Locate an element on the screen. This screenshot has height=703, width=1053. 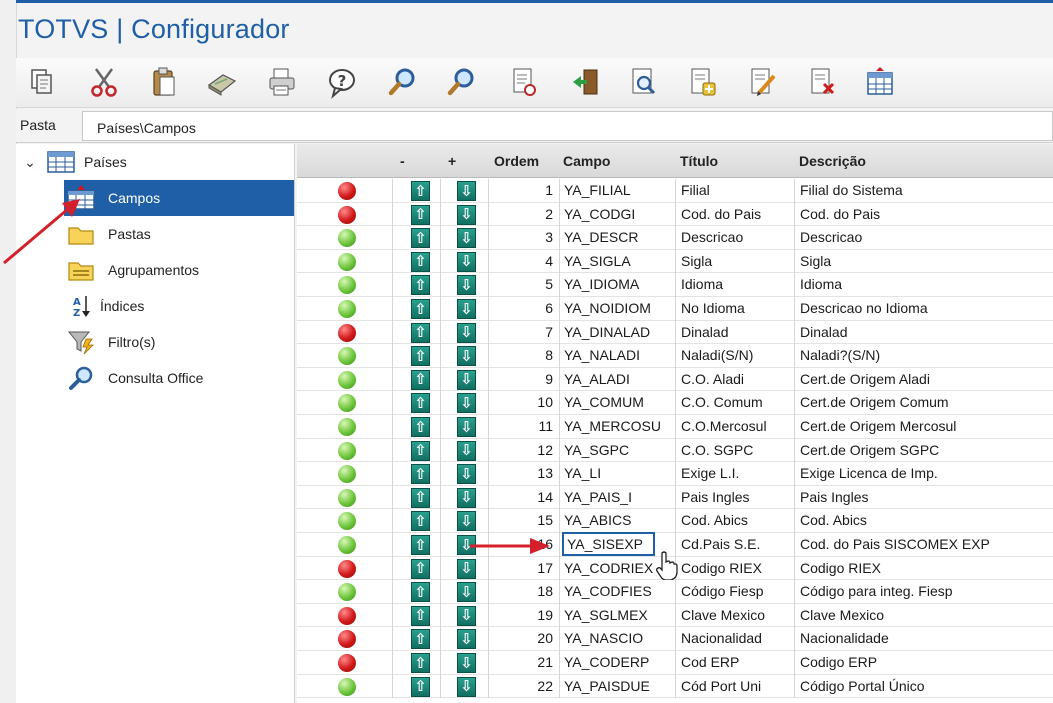
column-header-descricao: Descrição is located at coordinates (832, 161).